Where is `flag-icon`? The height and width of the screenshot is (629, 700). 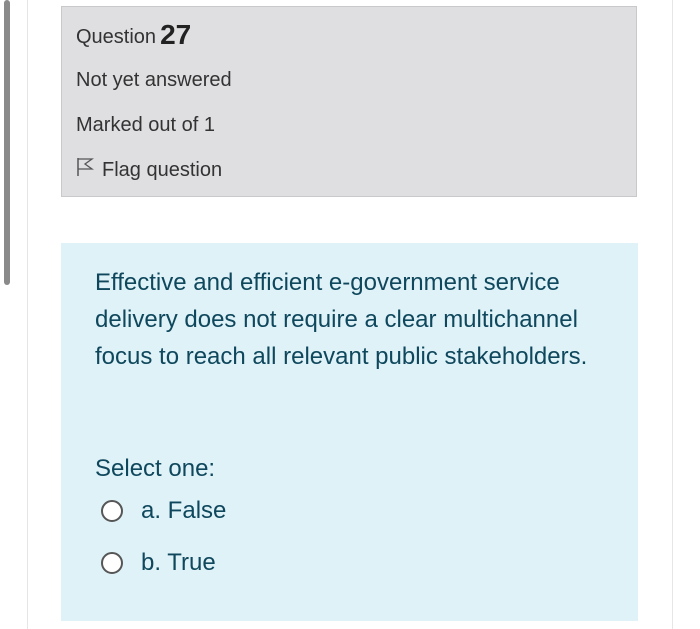
flag-icon is located at coordinates (89, 170).